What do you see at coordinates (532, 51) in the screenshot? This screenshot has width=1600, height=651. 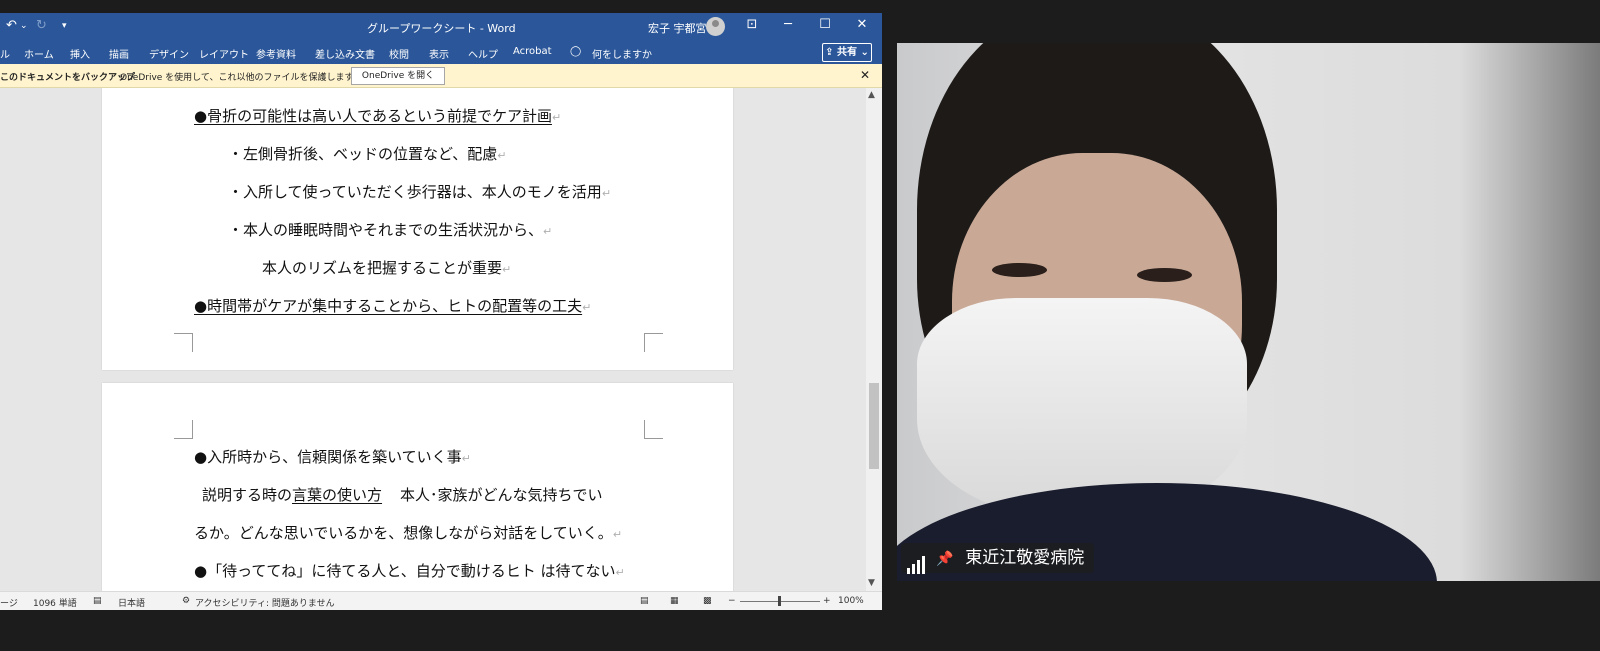 I see `tab-acrobat: Acrobat` at bounding box center [532, 51].